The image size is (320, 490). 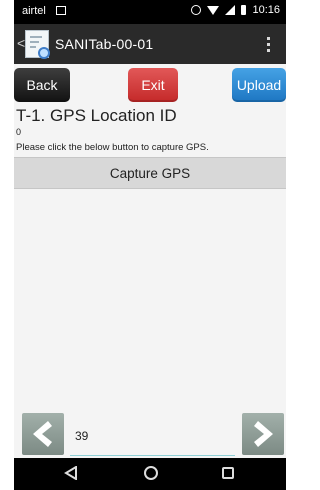 I want to click on page-number: 39, so click(x=82, y=436).